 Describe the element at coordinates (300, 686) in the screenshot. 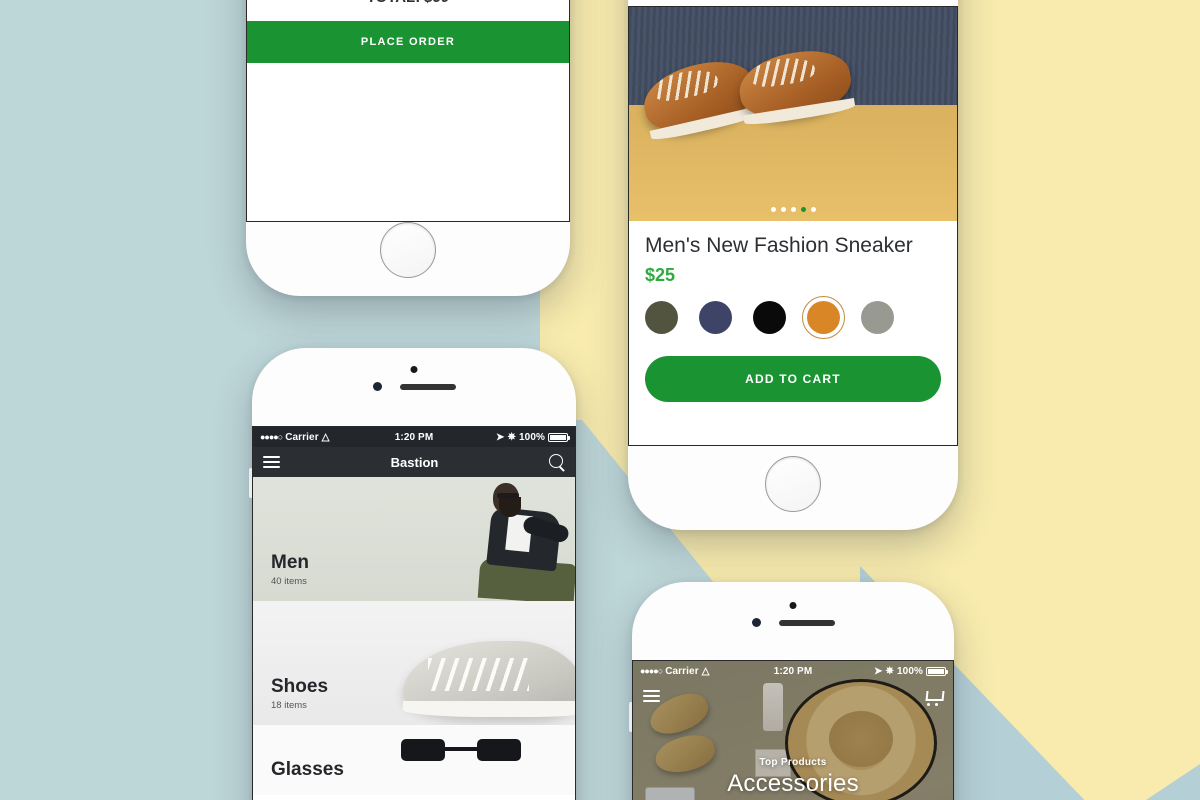

I see `category-name: Shoes` at that location.